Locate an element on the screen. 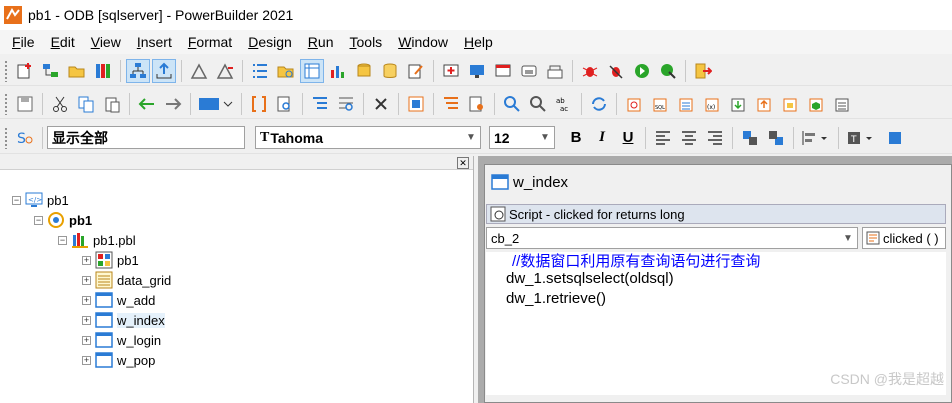 The image size is (952, 403). spell-check-icon: ab ac is located at coordinates (564, 104).